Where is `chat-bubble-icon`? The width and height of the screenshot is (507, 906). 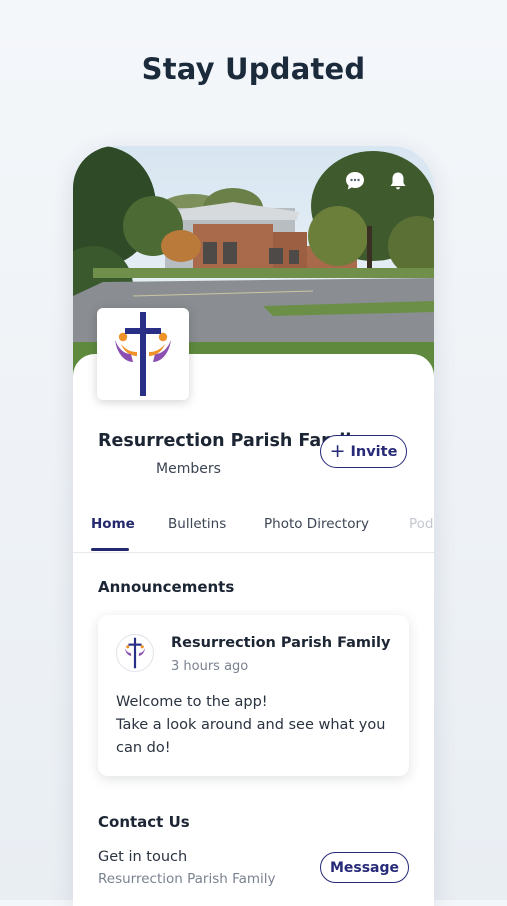
chat-bubble-icon is located at coordinates (355, 181).